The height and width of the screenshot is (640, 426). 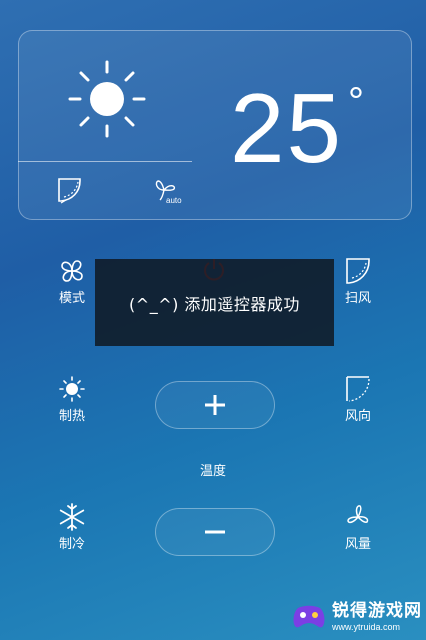 I want to click on direction-label: 风向, so click(x=357, y=416).